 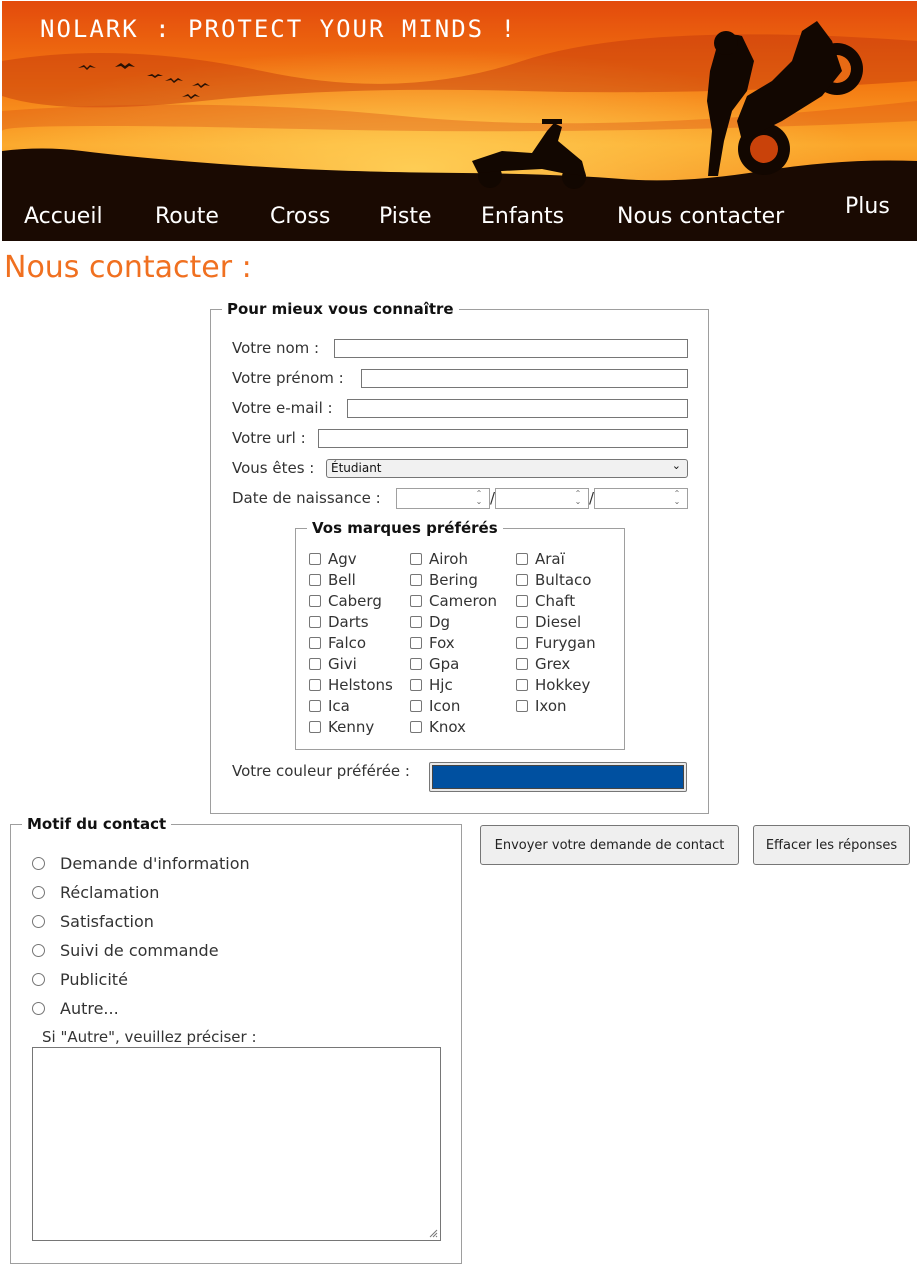 What do you see at coordinates (110, 892) in the screenshot?
I see `radio-label: Réclamation` at bounding box center [110, 892].